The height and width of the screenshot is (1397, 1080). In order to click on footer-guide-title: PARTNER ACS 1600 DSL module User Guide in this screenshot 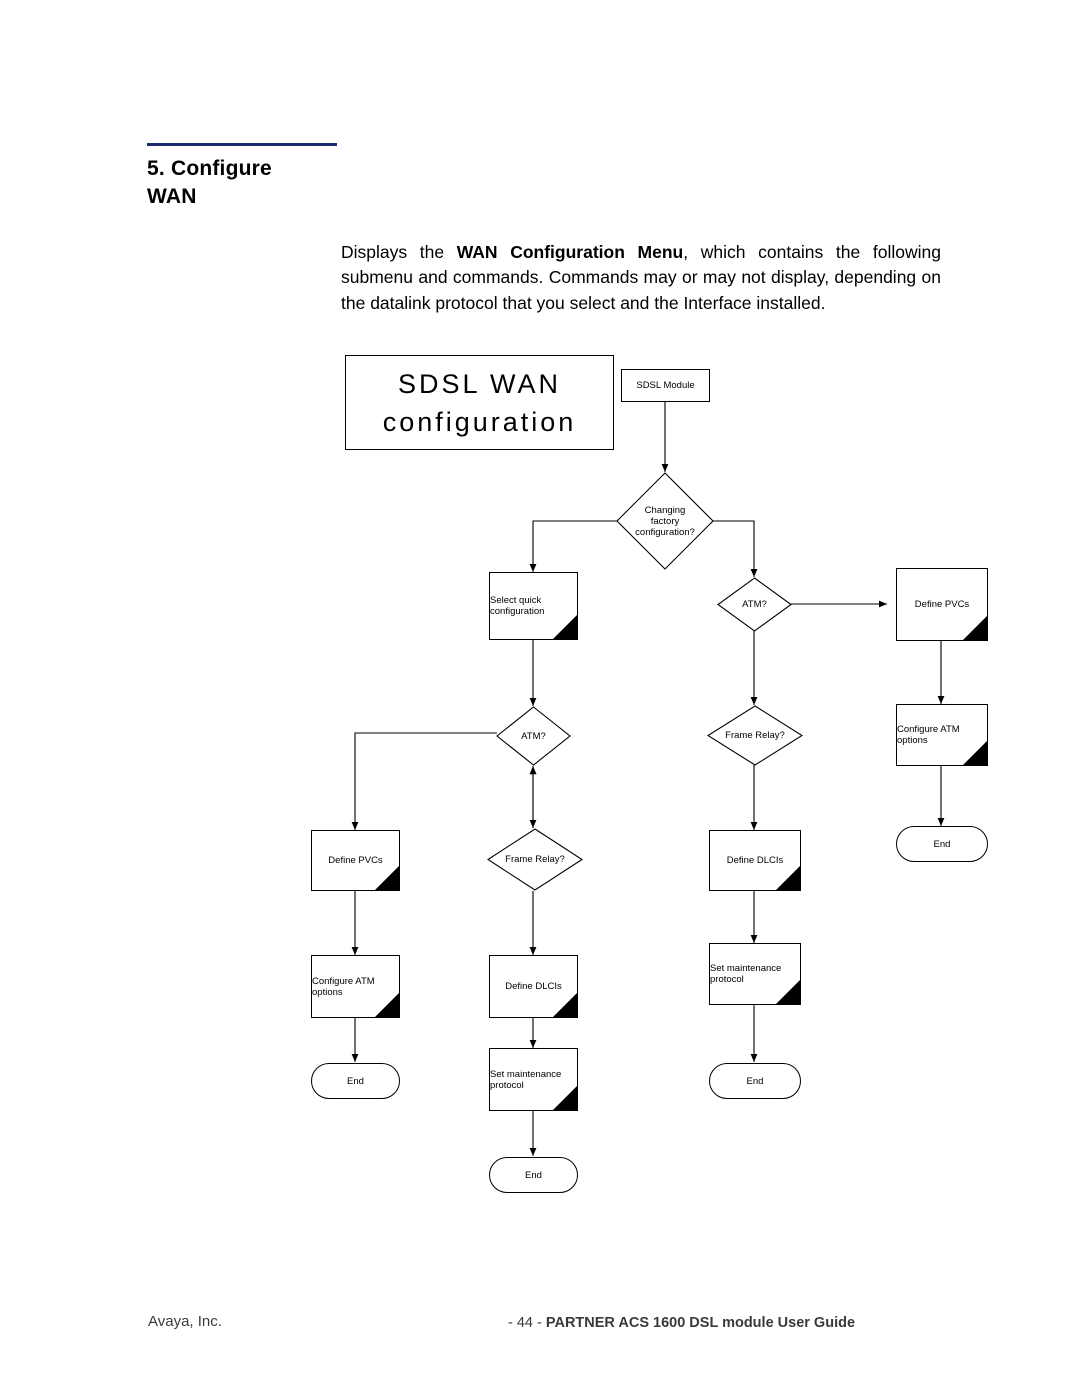, I will do `click(700, 1323)`.